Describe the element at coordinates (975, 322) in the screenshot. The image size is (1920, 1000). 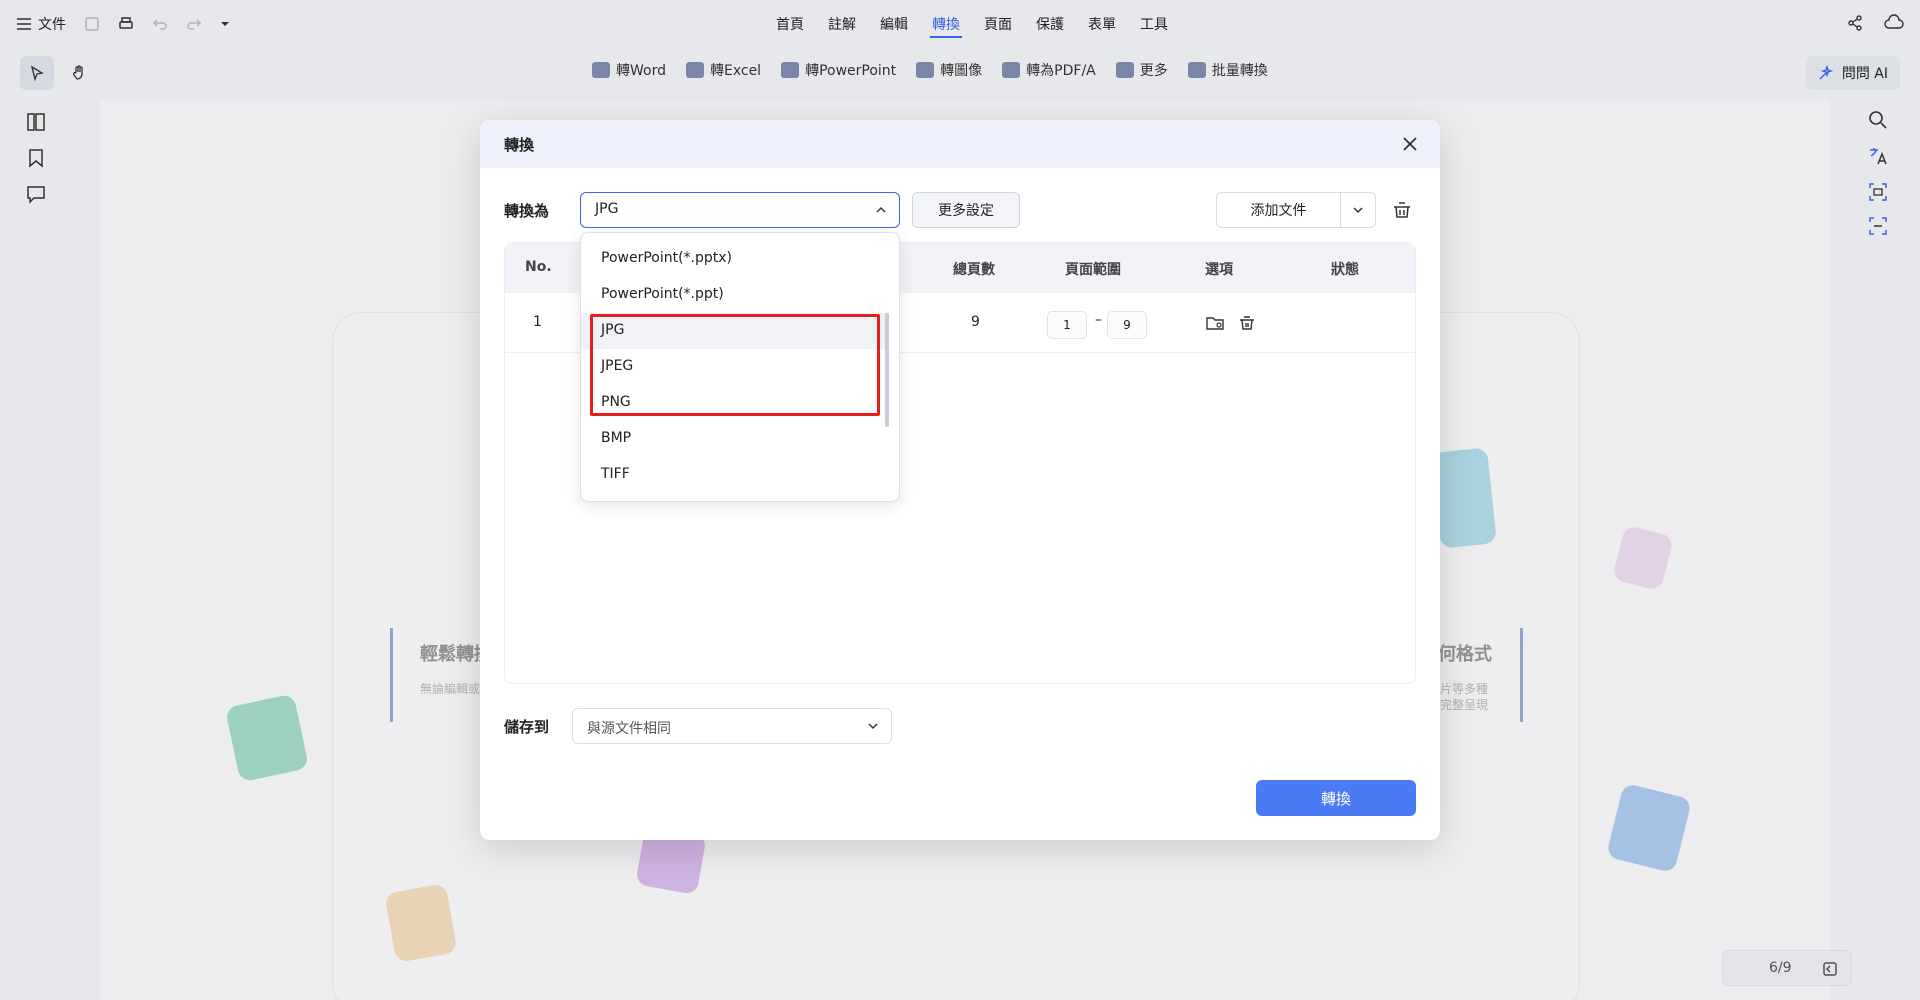
I see `row-total-pages: 9` at that location.